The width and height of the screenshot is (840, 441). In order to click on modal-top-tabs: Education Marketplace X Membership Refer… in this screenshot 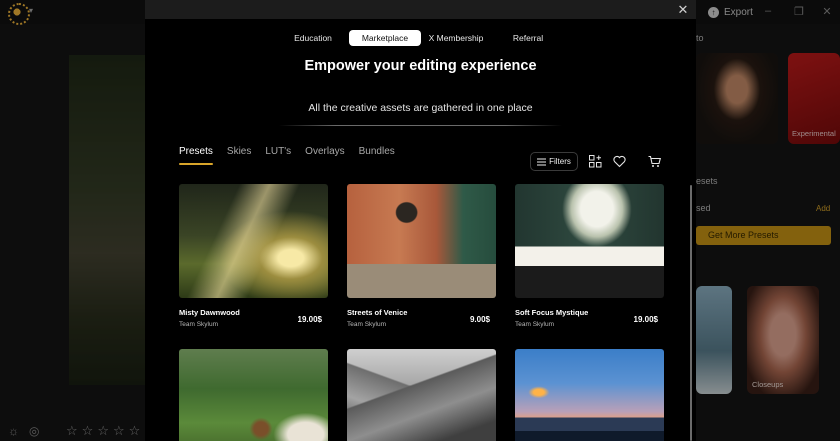, I will do `click(420, 38)`.